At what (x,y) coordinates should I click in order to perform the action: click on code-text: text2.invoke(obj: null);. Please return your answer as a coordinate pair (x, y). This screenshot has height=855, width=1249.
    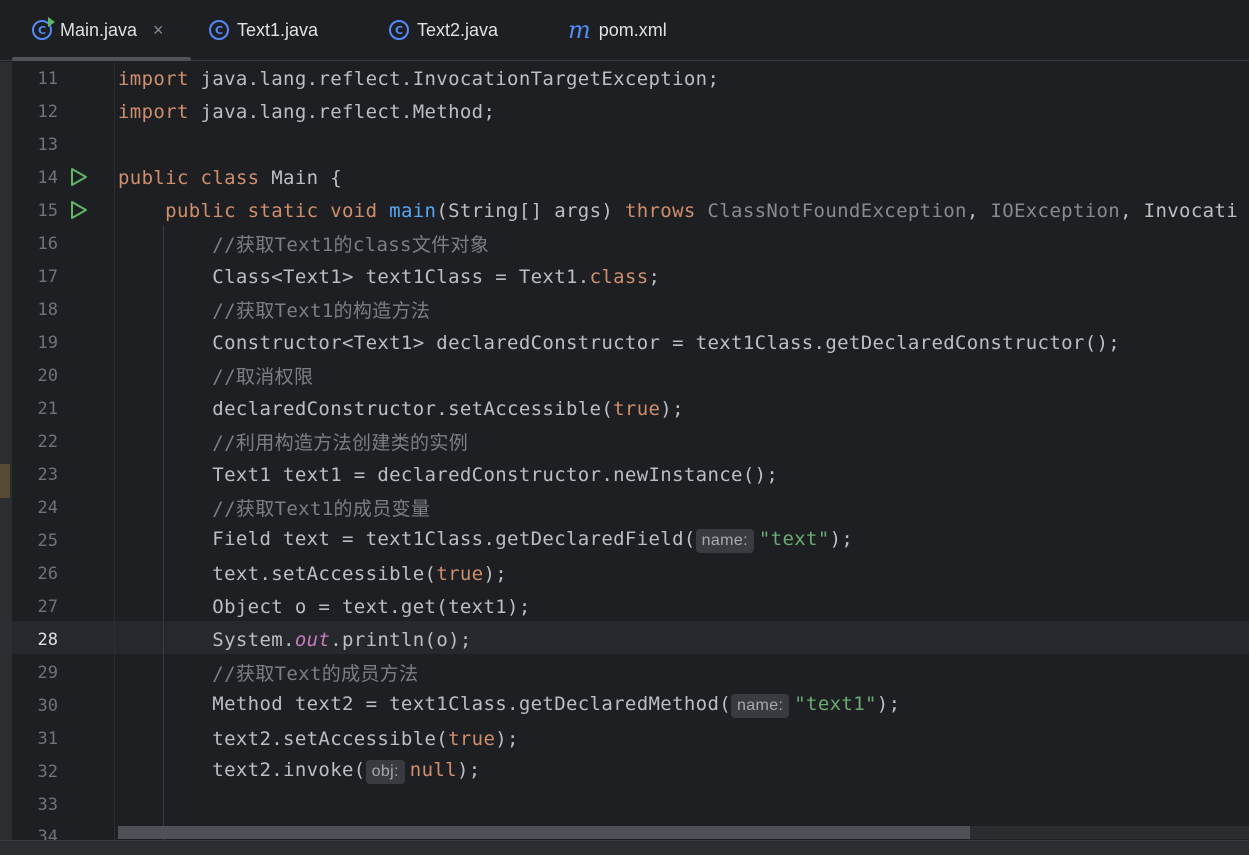
    Looking at the image, I should click on (299, 771).